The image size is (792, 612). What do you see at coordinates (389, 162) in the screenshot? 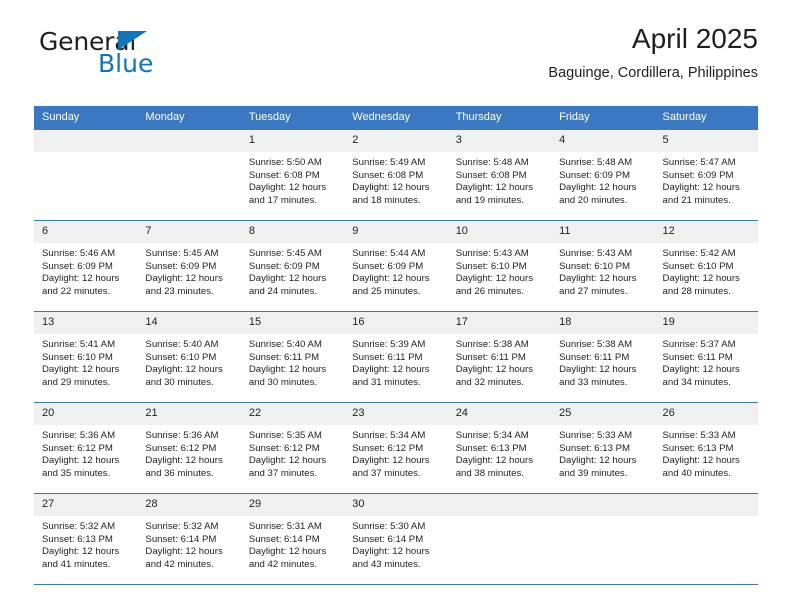
I see `day-detail-sunrise: Sunrise: 5:49 AM` at bounding box center [389, 162].